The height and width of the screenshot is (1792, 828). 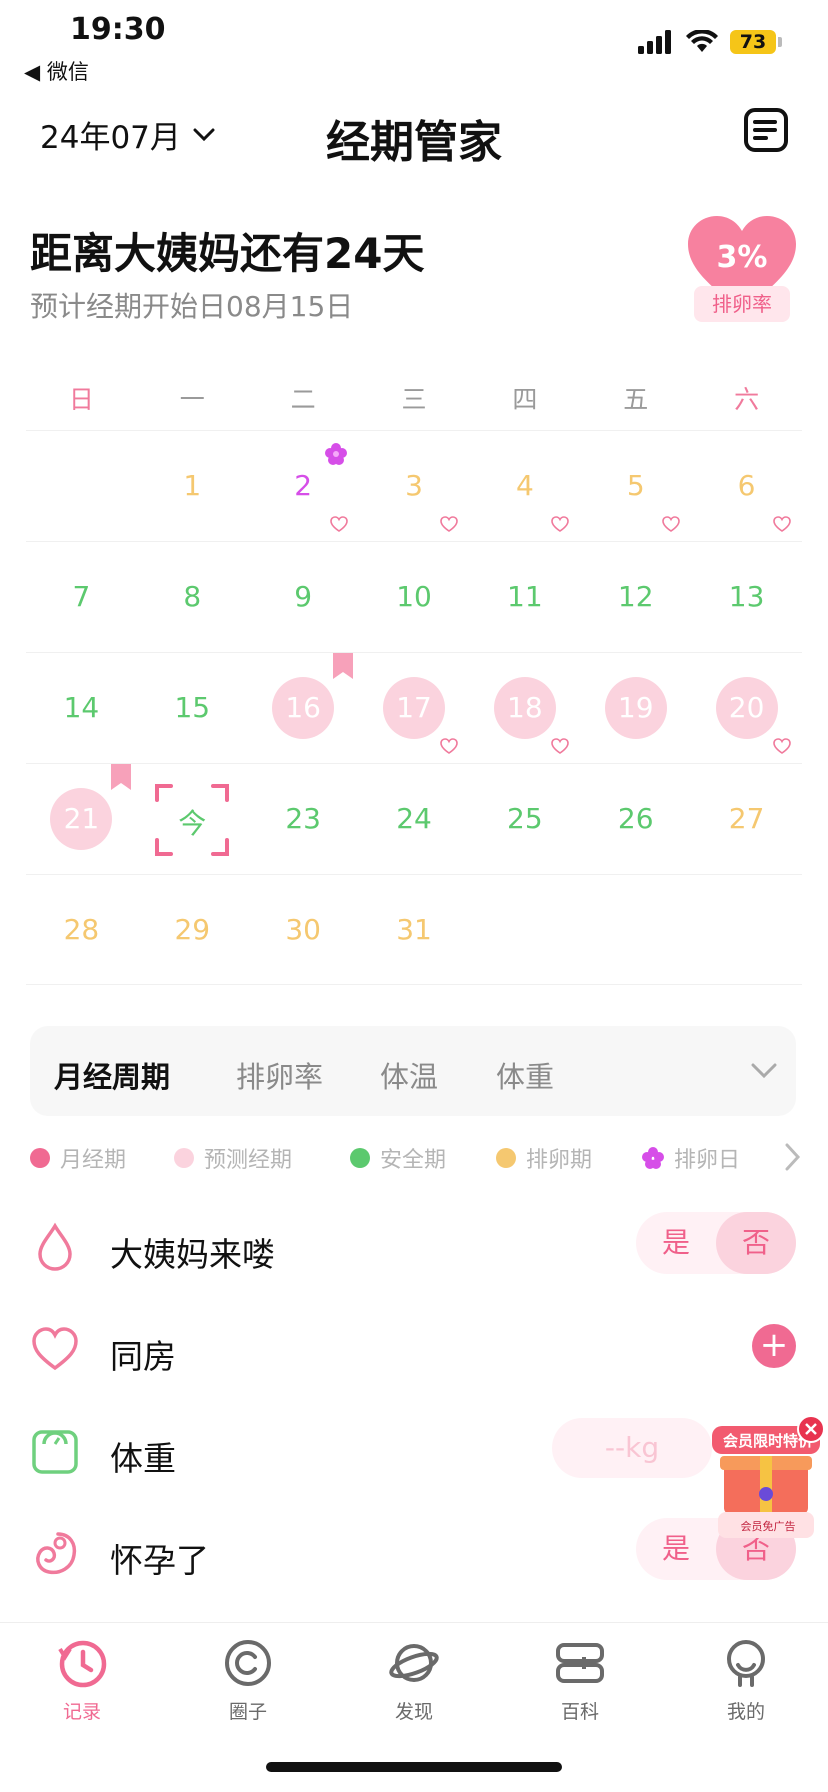 I want to click on nav-circle: 圈子, so click(x=248, y=1680).